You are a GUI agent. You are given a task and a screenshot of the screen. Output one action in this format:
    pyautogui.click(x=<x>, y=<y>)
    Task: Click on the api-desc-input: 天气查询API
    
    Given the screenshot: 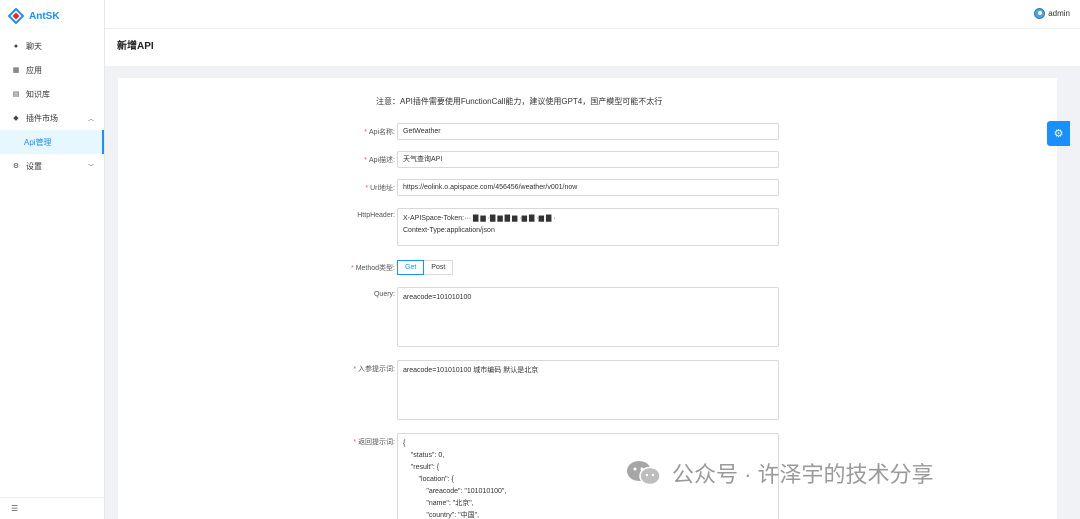 What is the action you would take?
    pyautogui.click(x=588, y=159)
    